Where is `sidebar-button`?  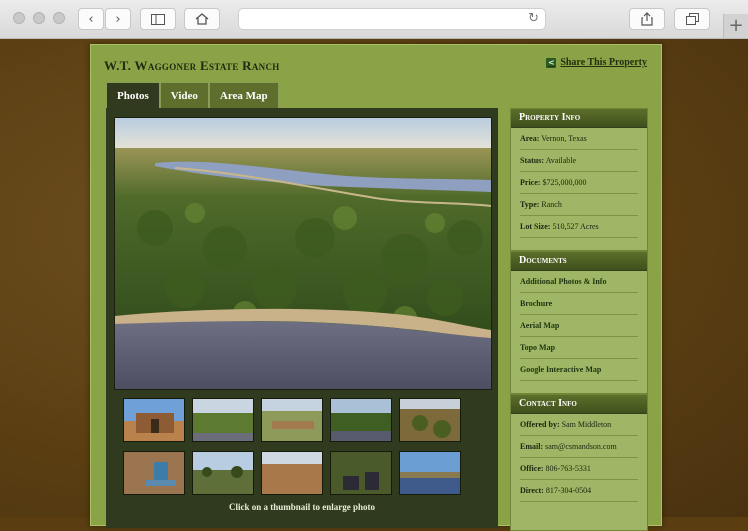
sidebar-button is located at coordinates (158, 19).